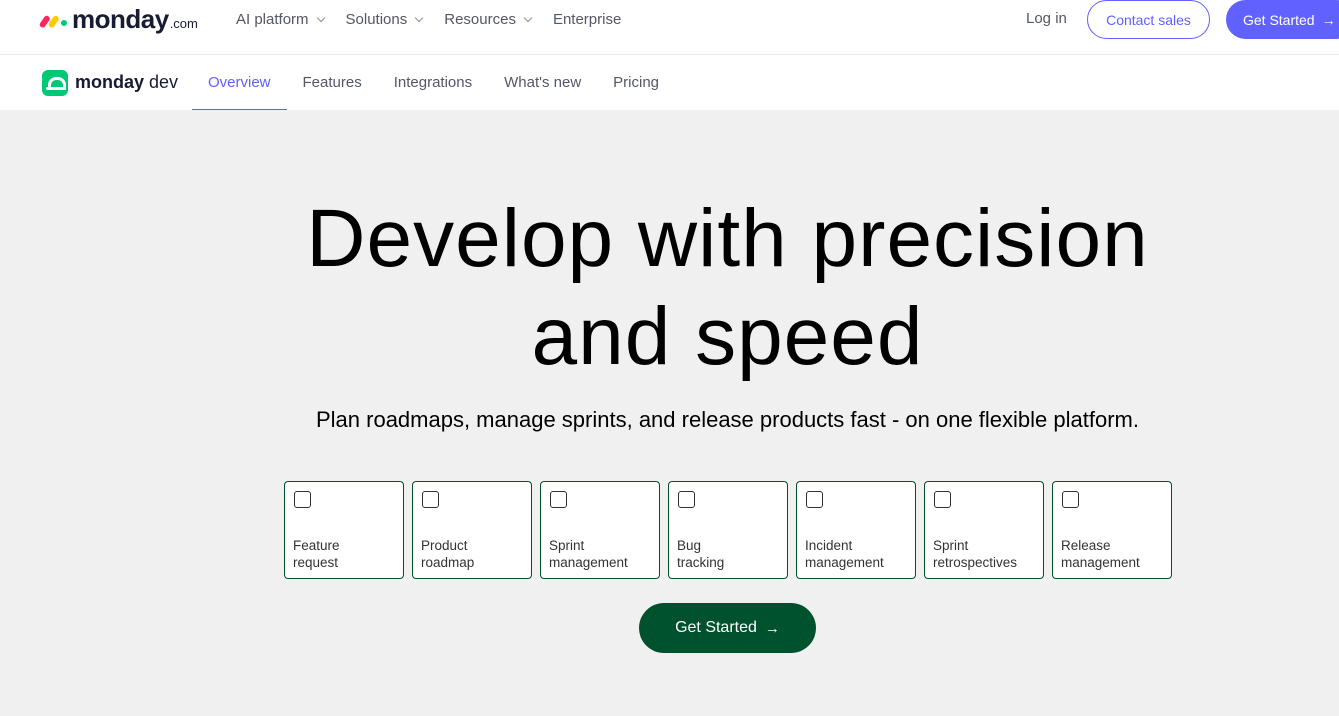 This screenshot has height=716, width=1339. Describe the element at coordinates (472, 530) in the screenshot. I see `option-product-roadmap: Product roadmap` at that location.